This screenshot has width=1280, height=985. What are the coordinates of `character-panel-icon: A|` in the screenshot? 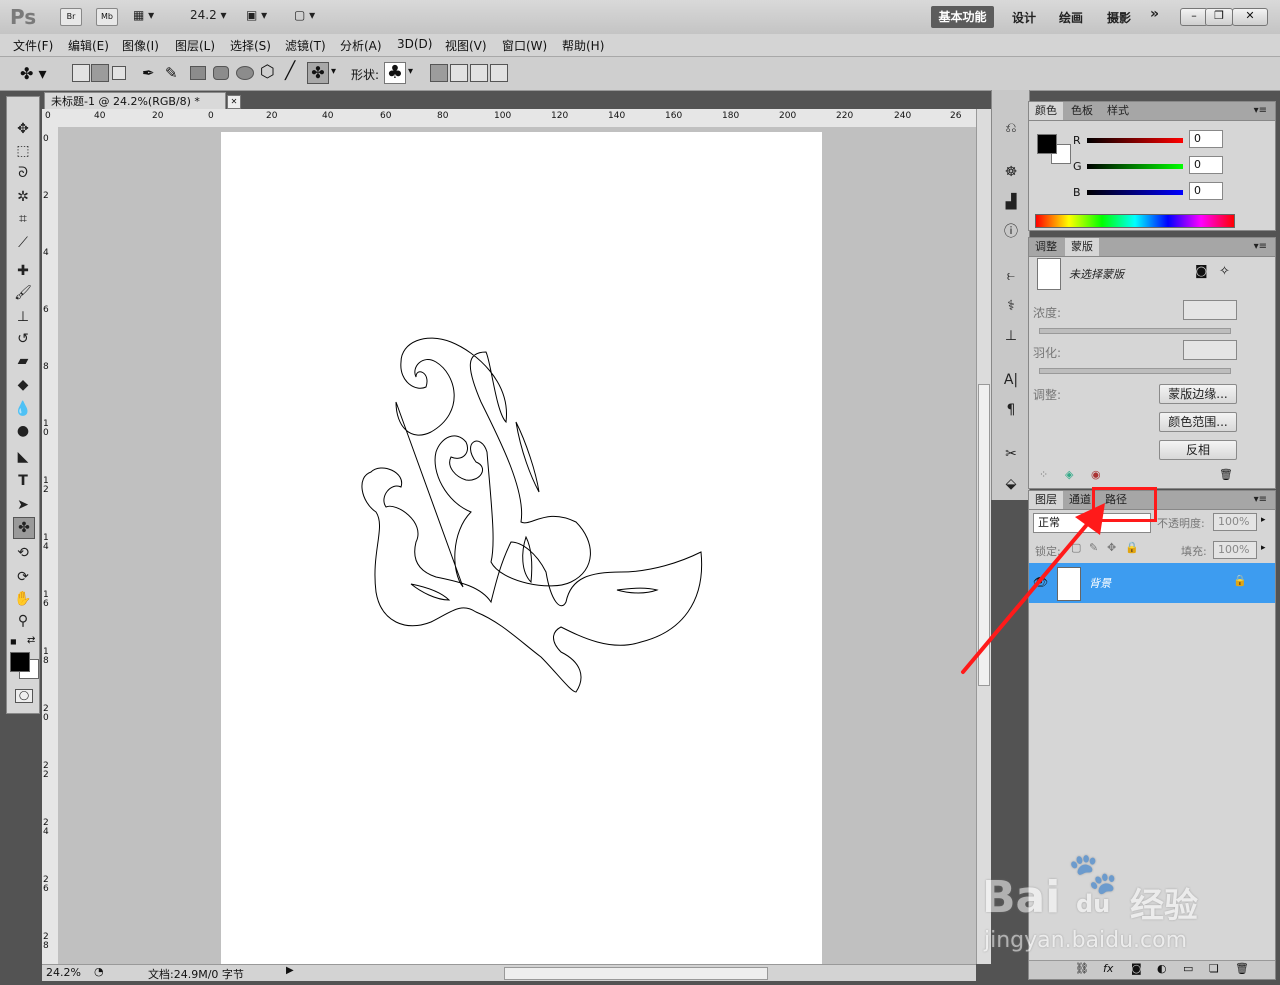 It's located at (1011, 380).